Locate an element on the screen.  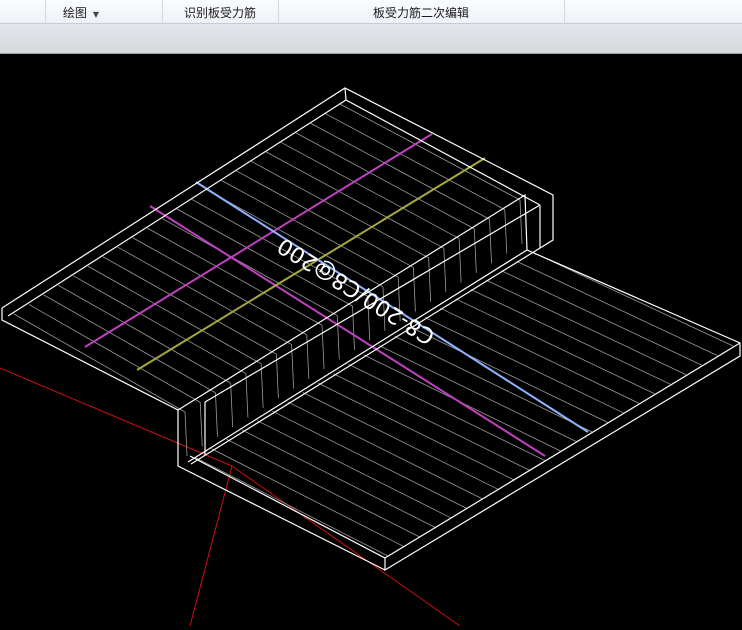
draw-menu-label: 绘图 is located at coordinates (74, 12).